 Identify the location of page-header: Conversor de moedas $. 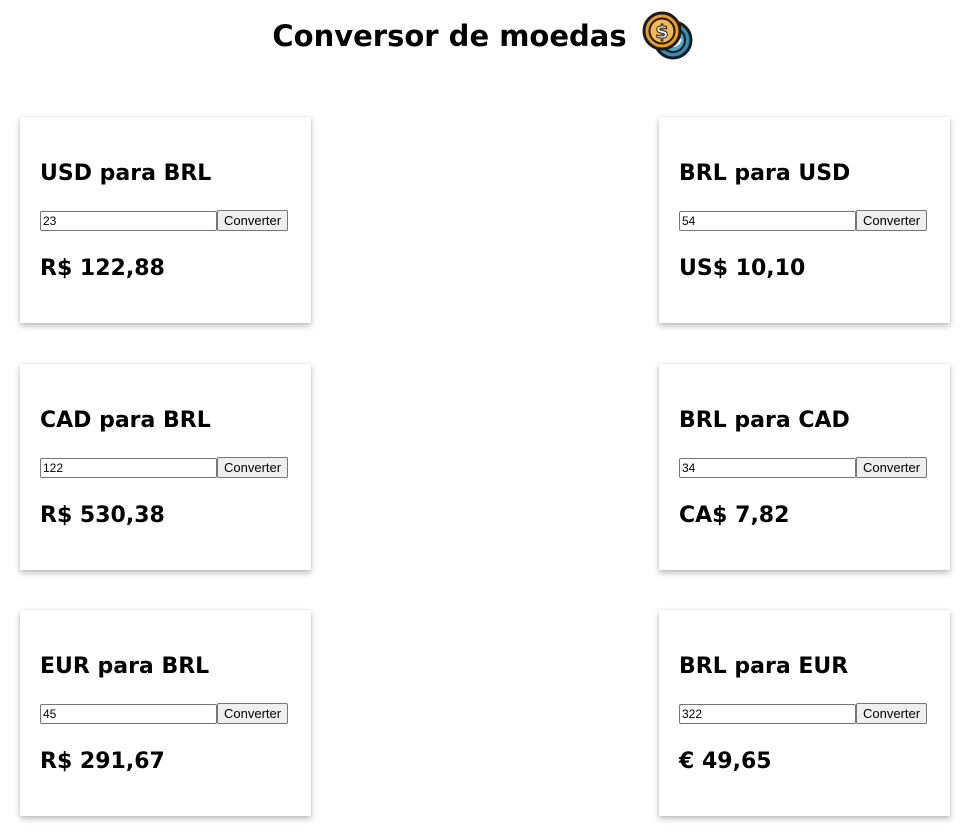
(483, 36).